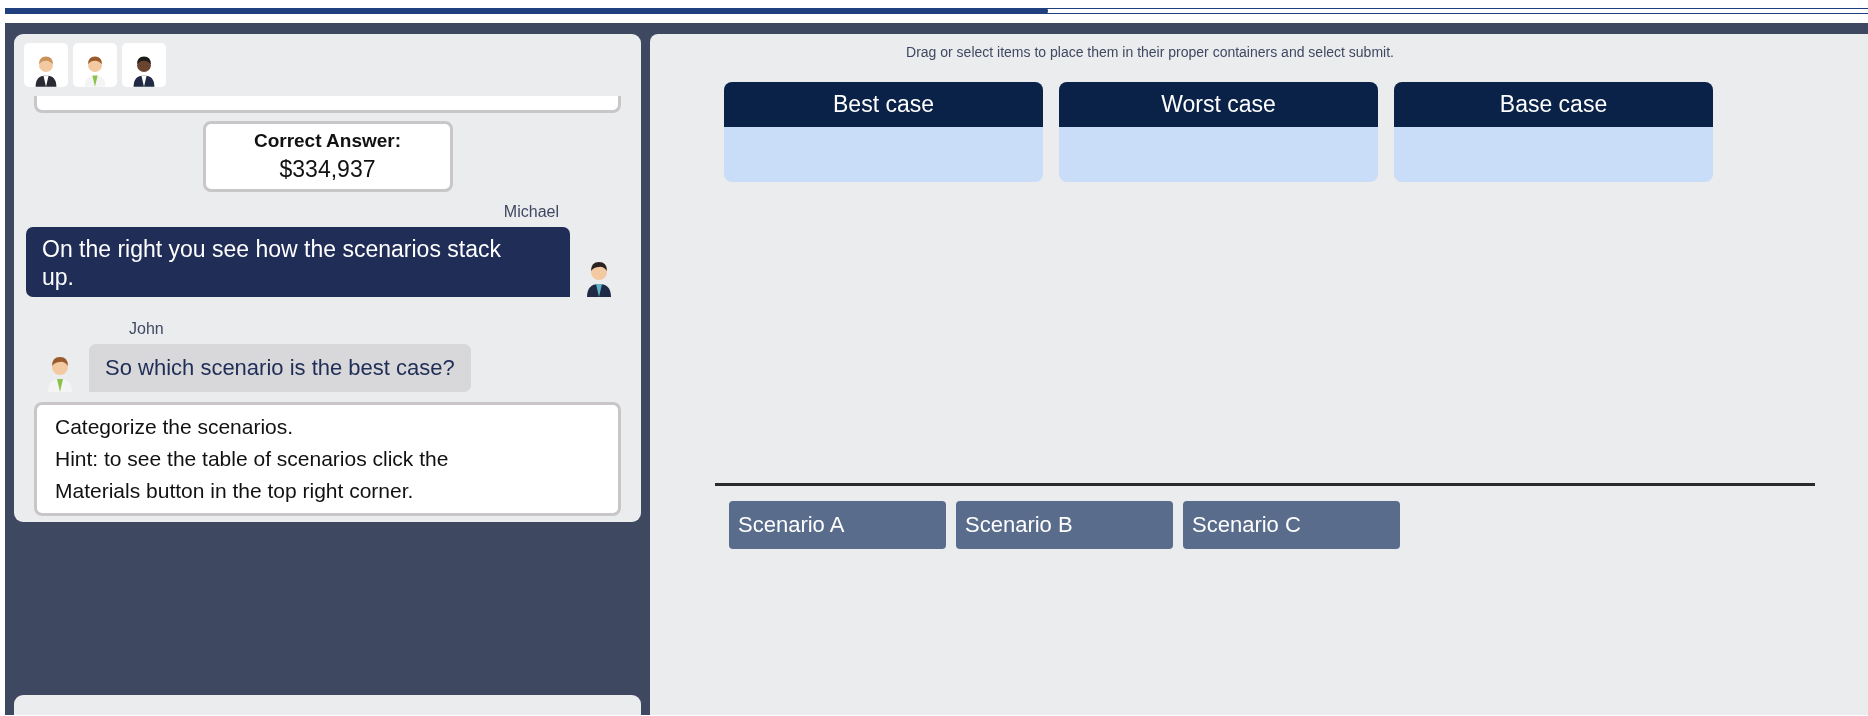  I want to click on speaker-name: John, so click(147, 329).